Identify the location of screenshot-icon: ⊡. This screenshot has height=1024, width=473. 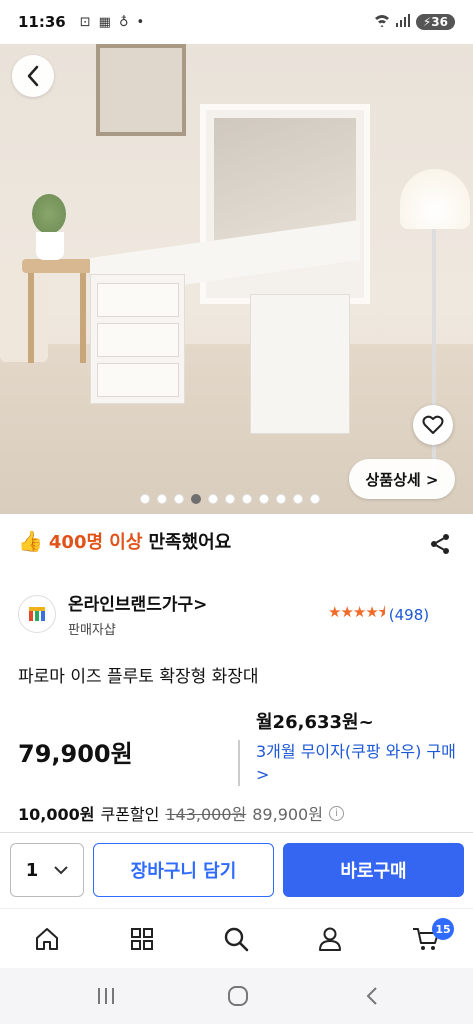
(85, 22).